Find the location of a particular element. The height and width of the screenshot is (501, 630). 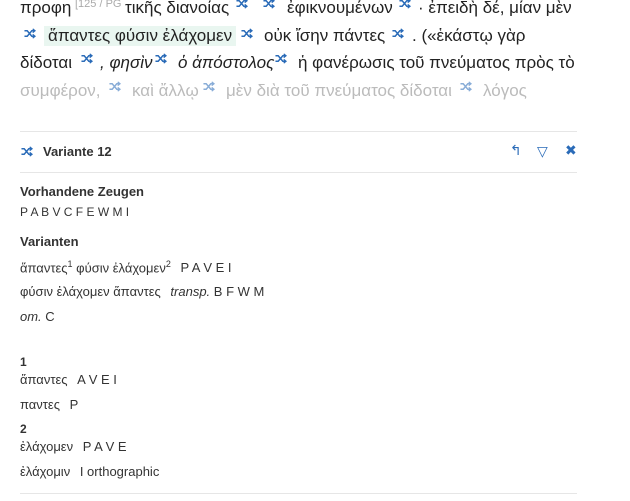

subvariant-text: ἐλάχομιν is located at coordinates (45, 471).